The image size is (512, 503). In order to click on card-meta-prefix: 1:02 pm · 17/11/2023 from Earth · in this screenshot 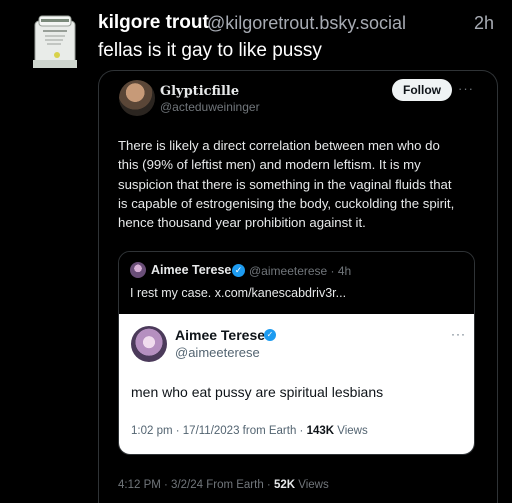, I will do `click(219, 431)`.